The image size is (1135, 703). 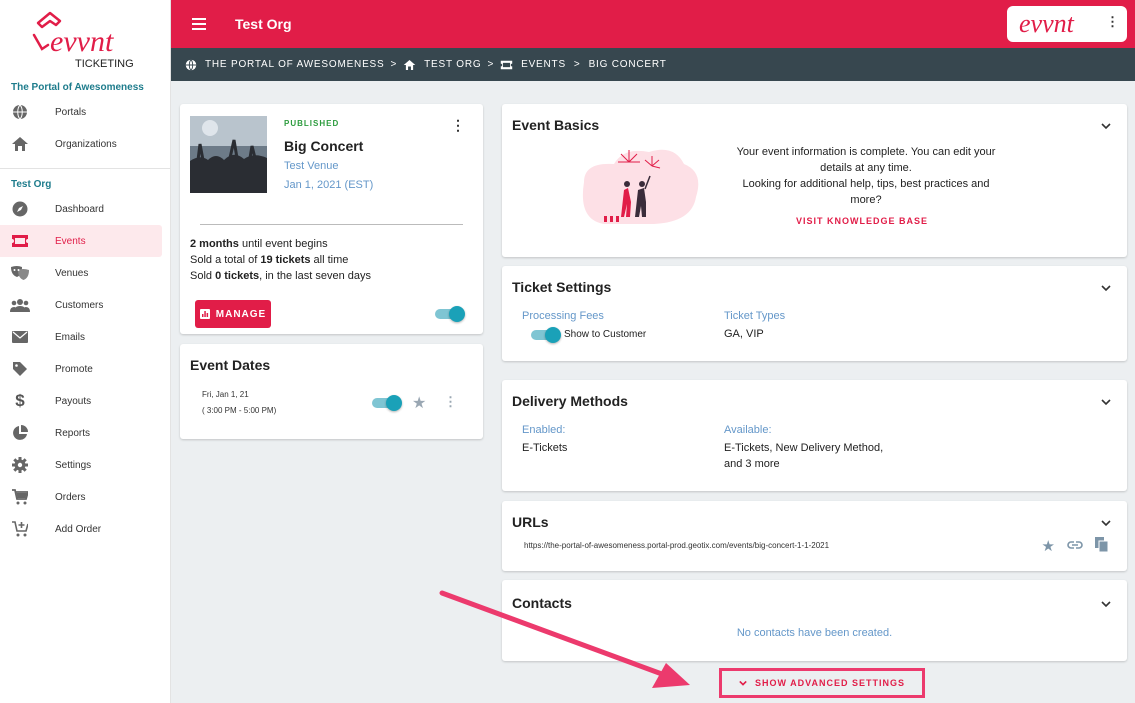 I want to click on evvnt-logo-icon: evvnt TICKETING, so click(x=83, y=40).